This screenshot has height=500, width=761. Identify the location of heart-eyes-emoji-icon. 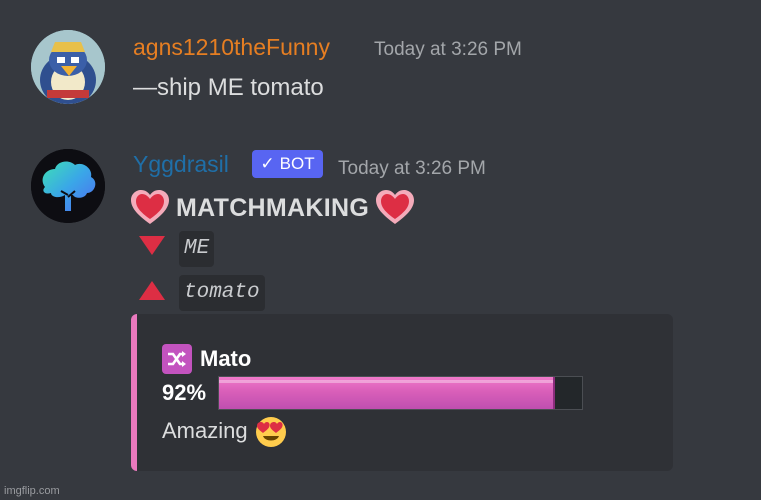
(270, 432).